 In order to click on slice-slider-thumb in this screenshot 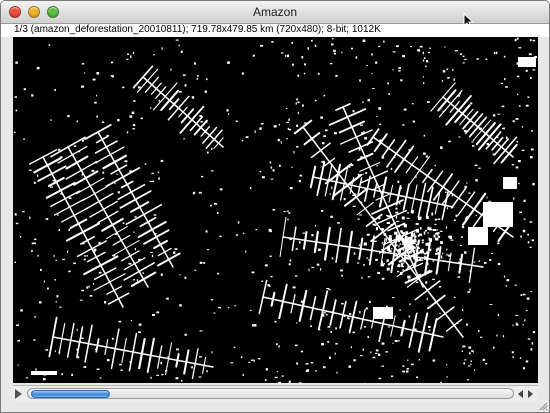, I will do `click(70, 394)`.